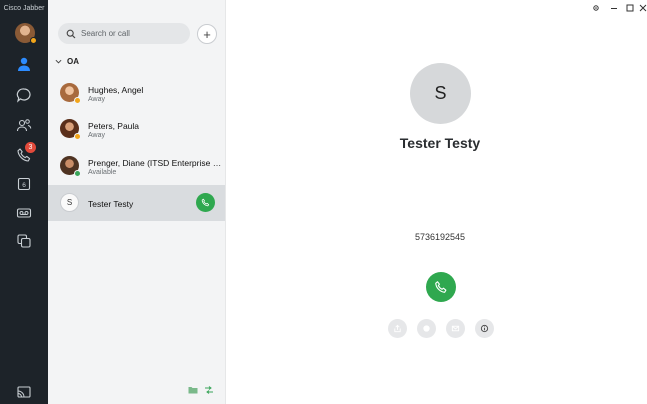 The image size is (647, 404). I want to click on settings-button, so click(596, 9).